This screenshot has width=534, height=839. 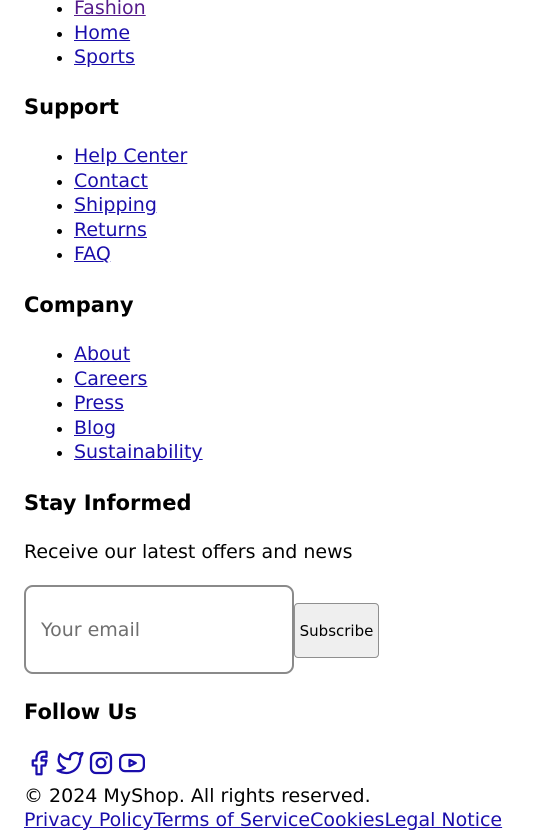 I want to click on instagram-link, so click(x=101, y=763).